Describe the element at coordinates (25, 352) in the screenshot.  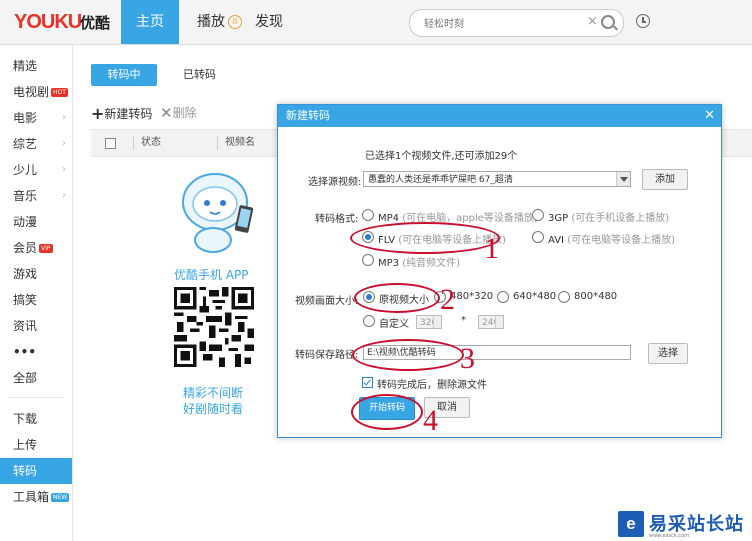
I see `more-dots-icon: •••` at that location.